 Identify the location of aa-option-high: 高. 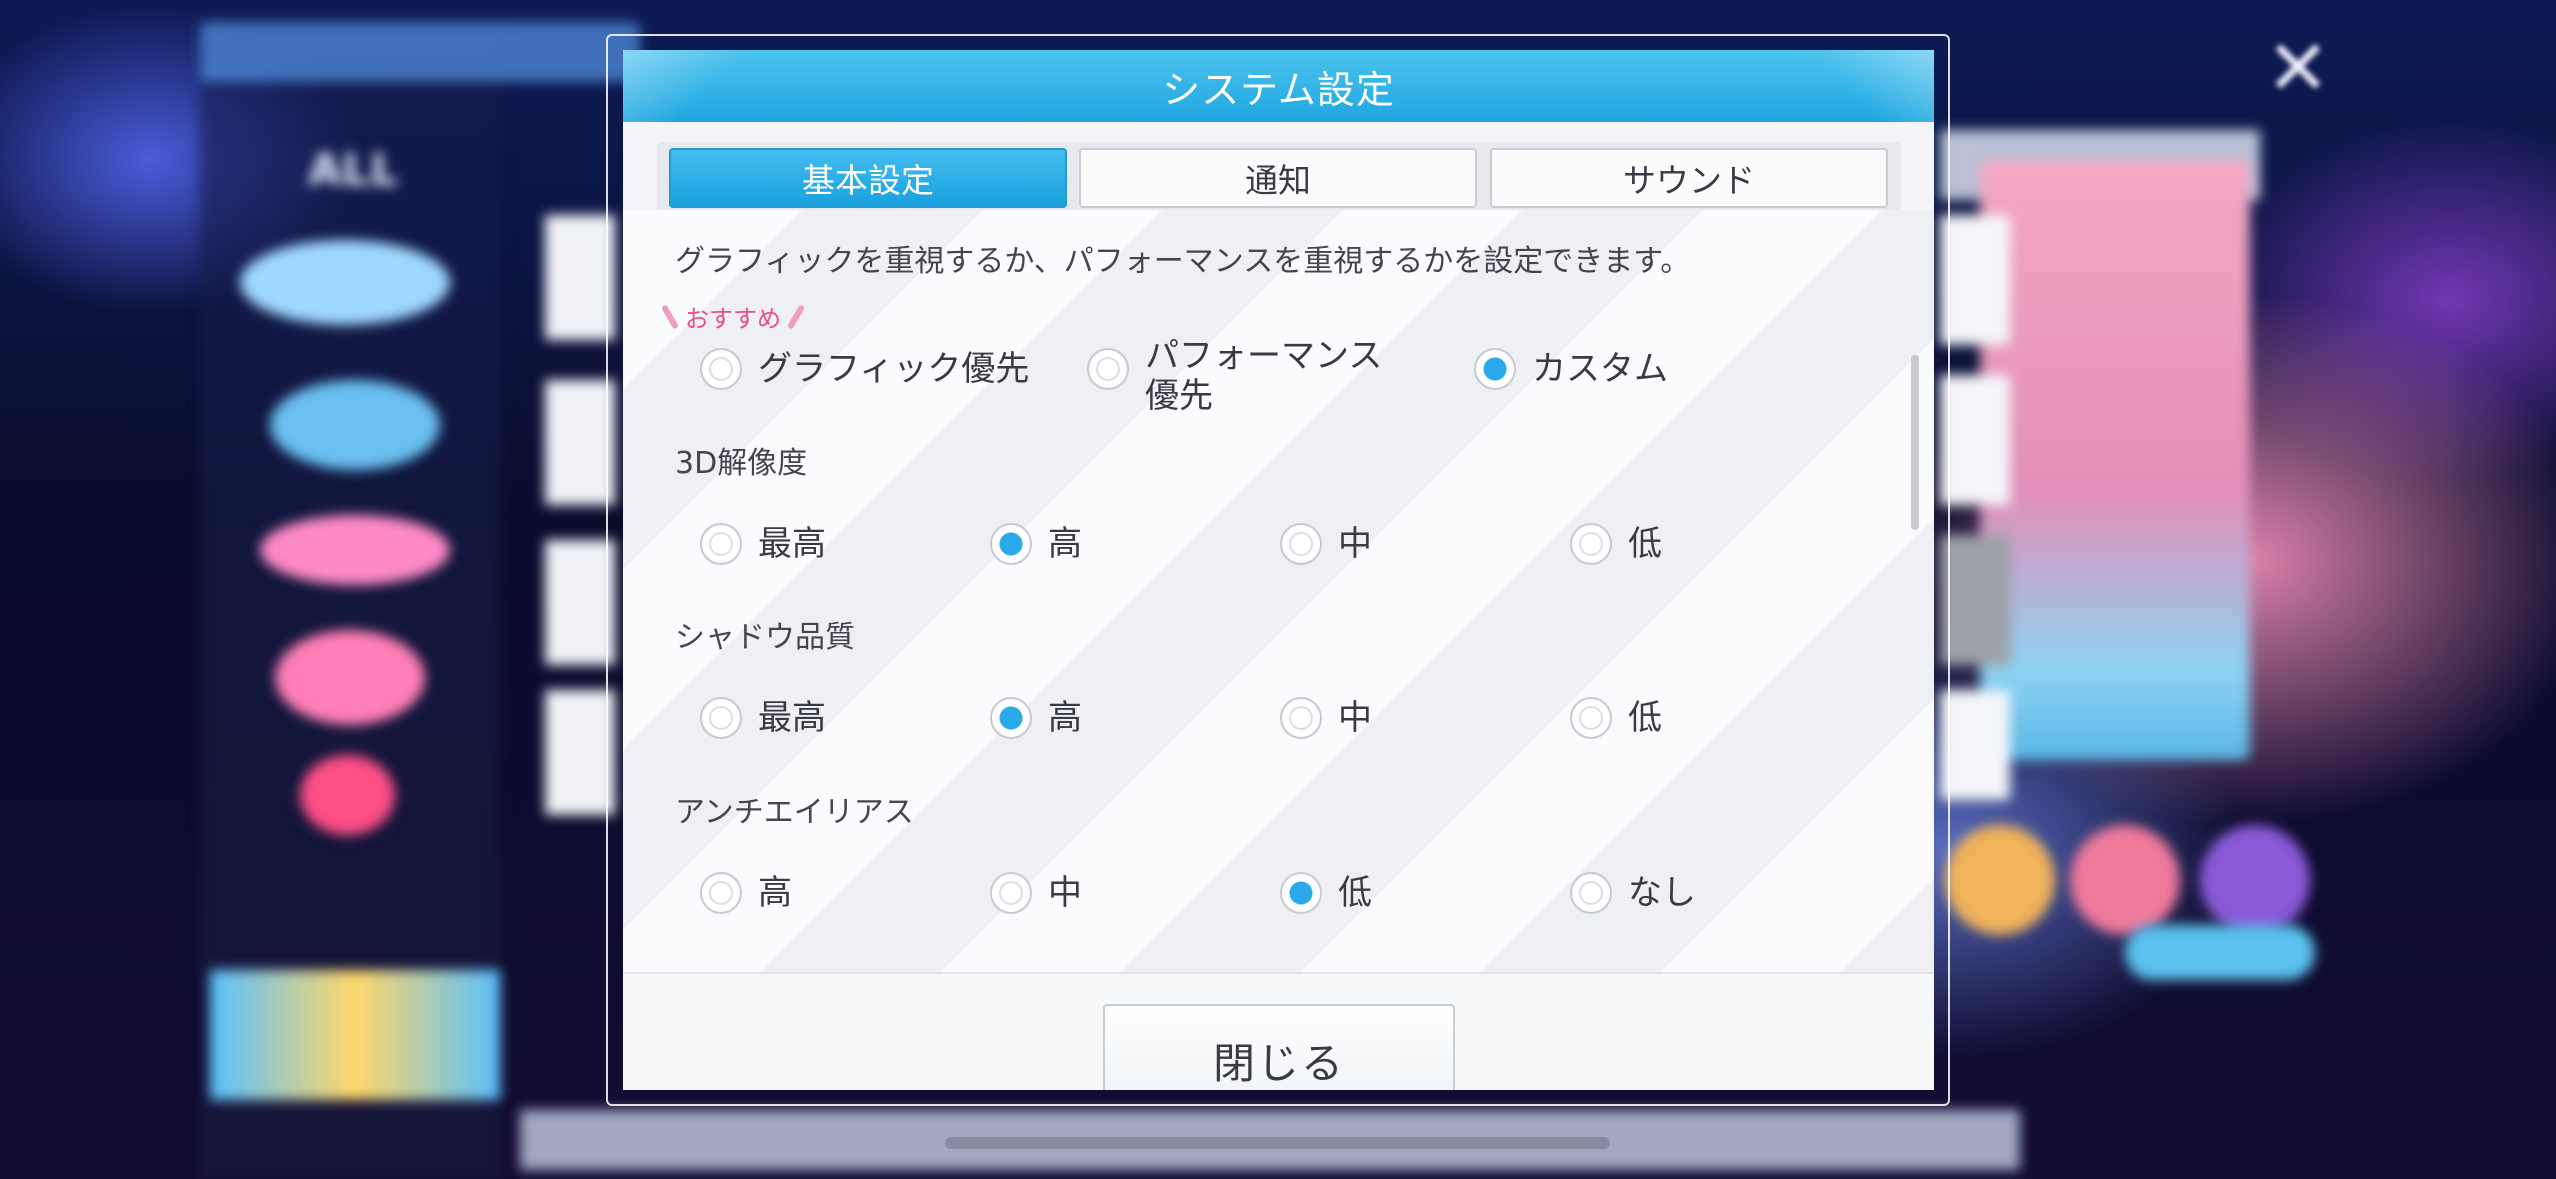
(746, 893).